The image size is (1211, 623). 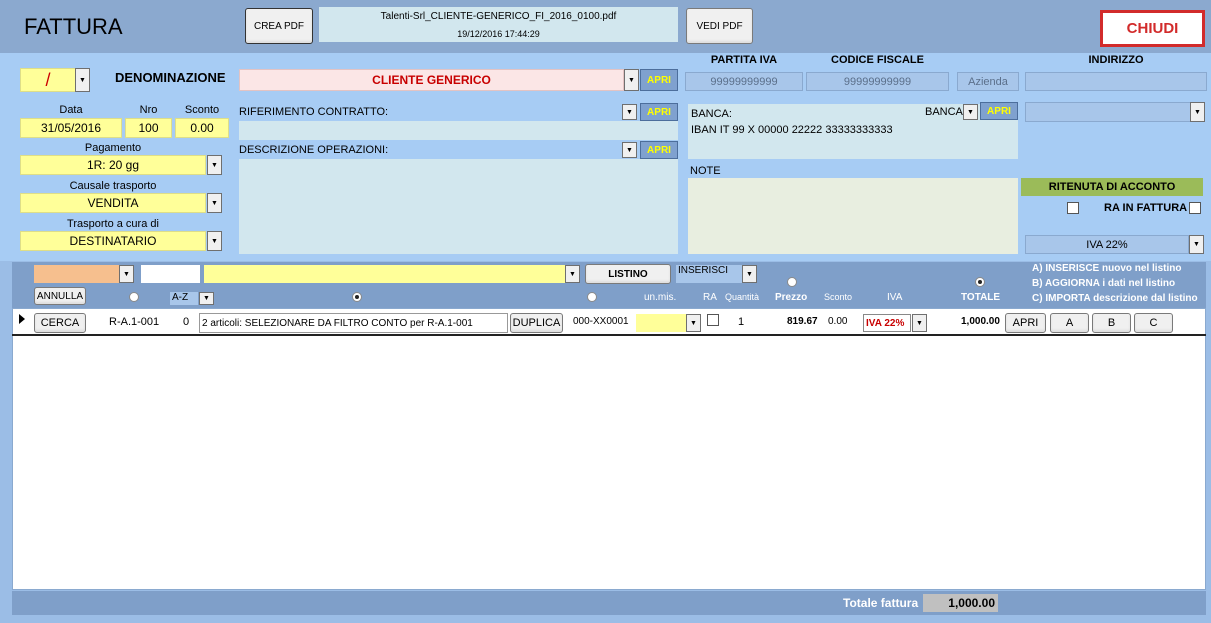 What do you see at coordinates (1116, 81) in the screenshot?
I see `indirizzo-field` at bounding box center [1116, 81].